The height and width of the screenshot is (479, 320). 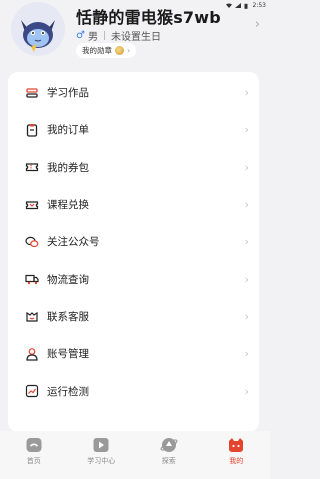 I want to click on menu-item-works: 学习作品 ›, so click(x=133, y=92).